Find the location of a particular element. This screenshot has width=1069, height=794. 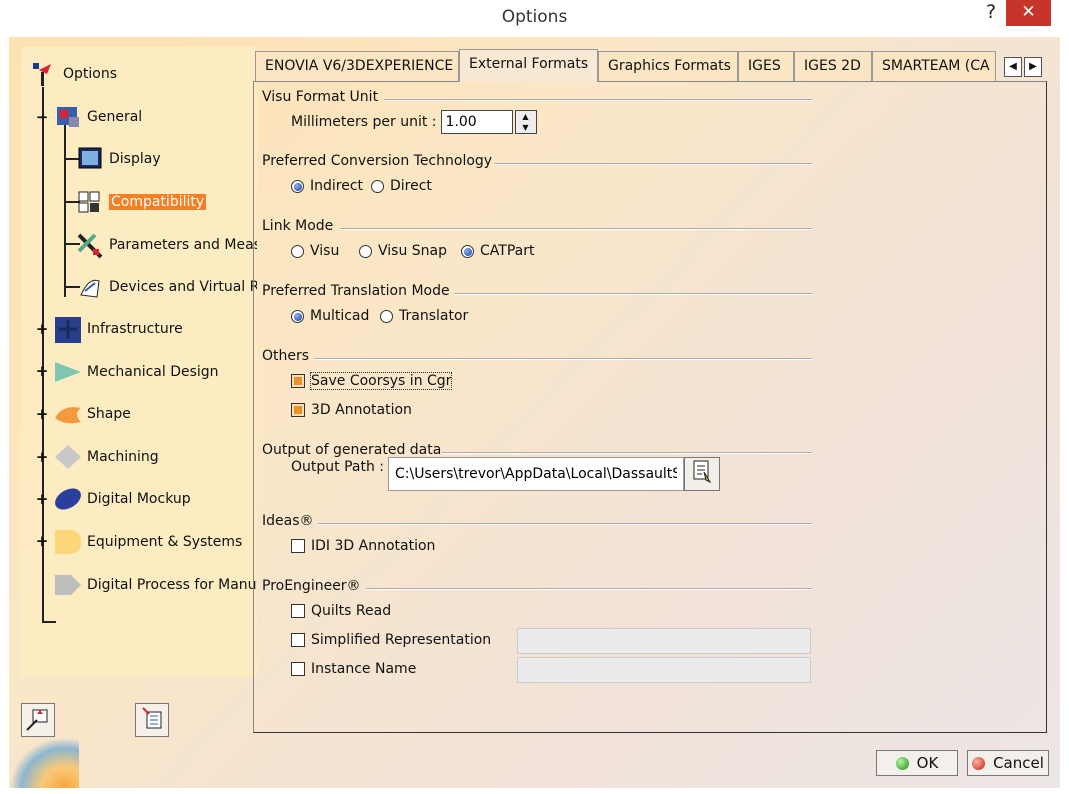

radio-visu-snap: Visu Snap is located at coordinates (403, 251).